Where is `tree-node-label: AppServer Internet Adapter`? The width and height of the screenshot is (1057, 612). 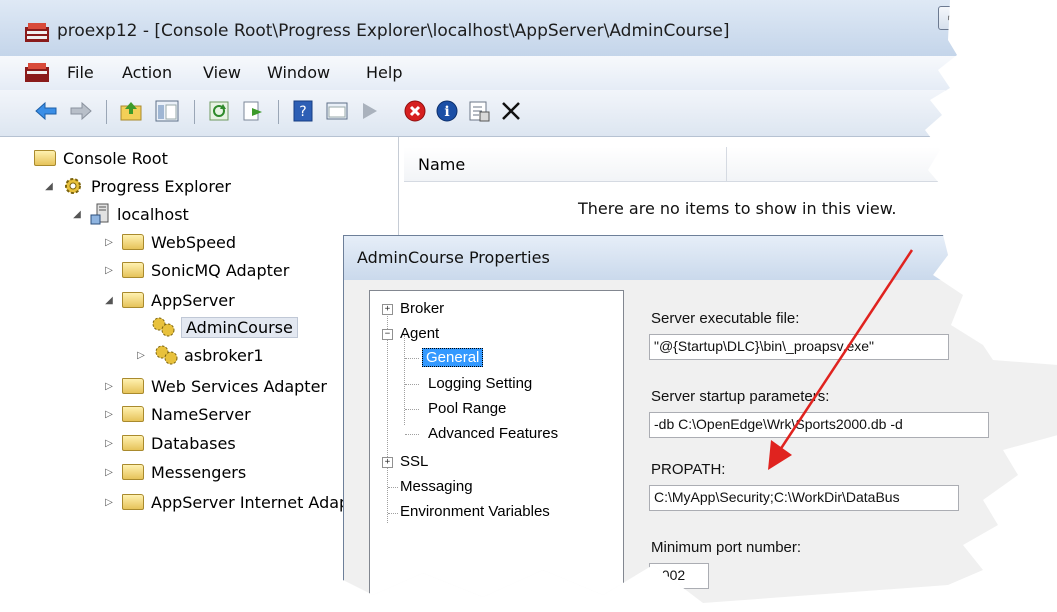 tree-node-label: AppServer Internet Adapter is located at coordinates (261, 502).